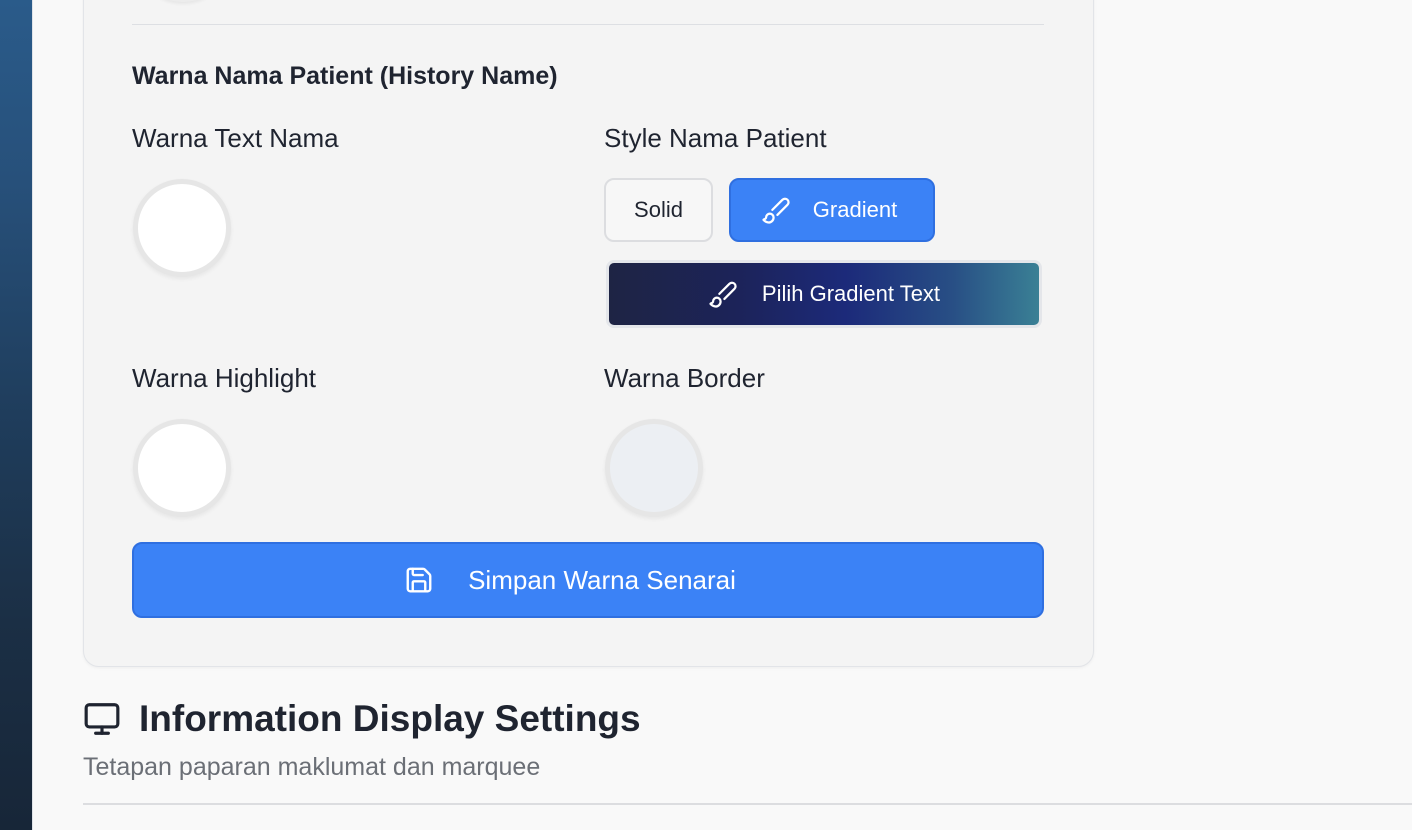 The height and width of the screenshot is (830, 1412). I want to click on monitor-icon, so click(102, 719).